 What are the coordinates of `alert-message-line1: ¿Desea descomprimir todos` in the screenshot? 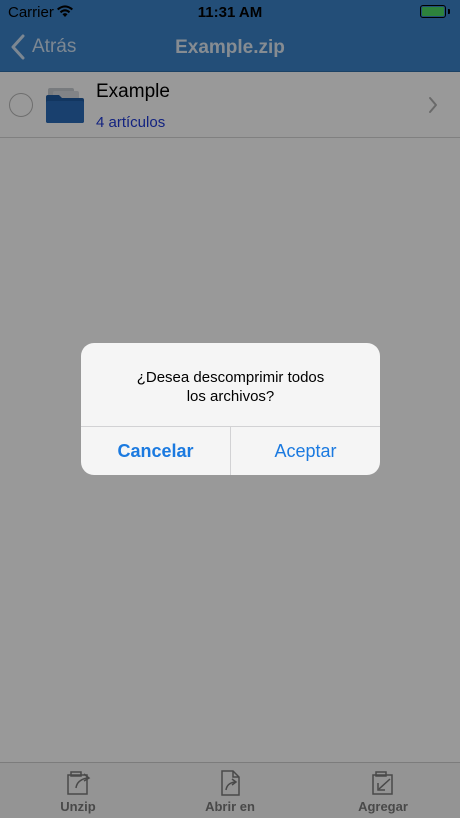 It's located at (230, 377).